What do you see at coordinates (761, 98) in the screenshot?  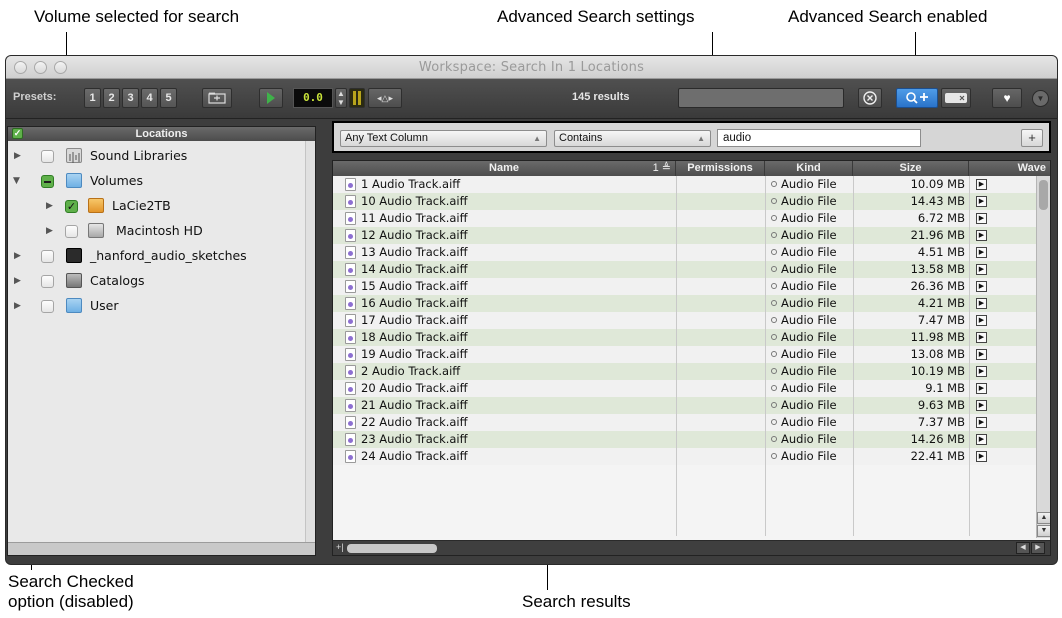 I see `quick-search-field` at bounding box center [761, 98].